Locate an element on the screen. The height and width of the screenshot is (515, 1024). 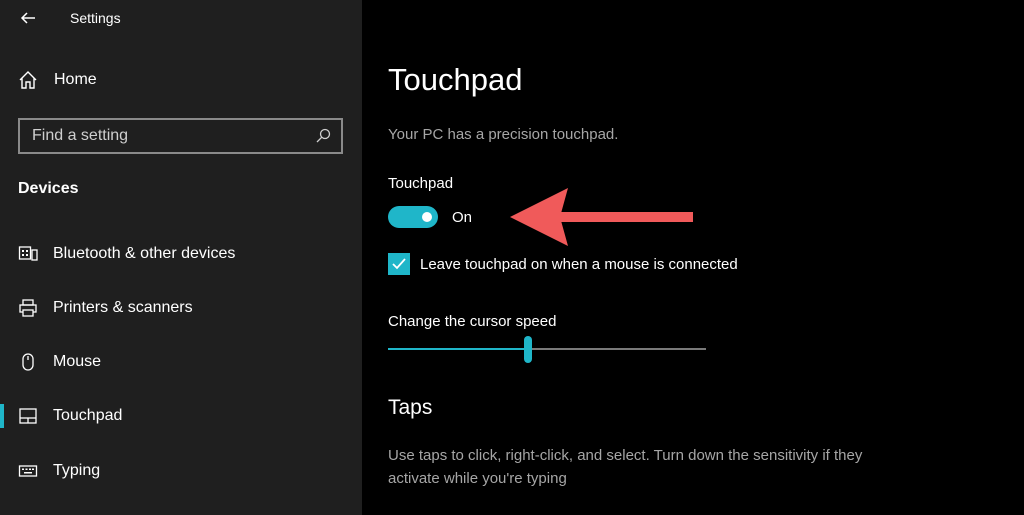
mouse-icon is located at coordinates (28, 362).